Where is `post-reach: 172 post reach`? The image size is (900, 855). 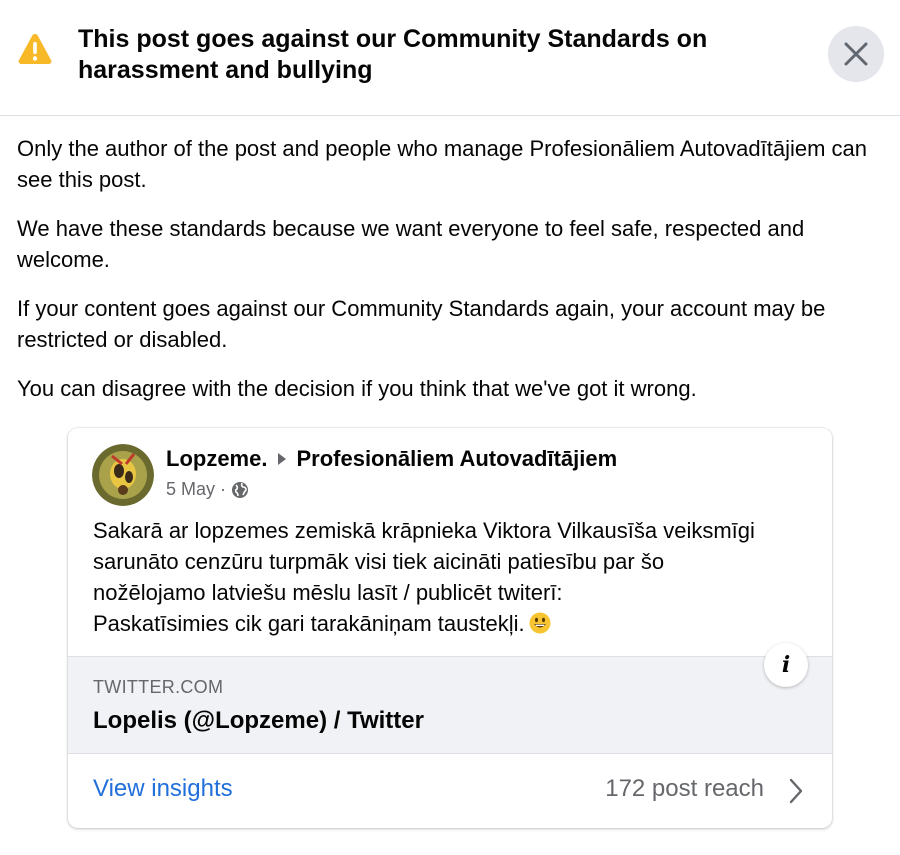
post-reach: 172 post reach is located at coordinates (684, 788).